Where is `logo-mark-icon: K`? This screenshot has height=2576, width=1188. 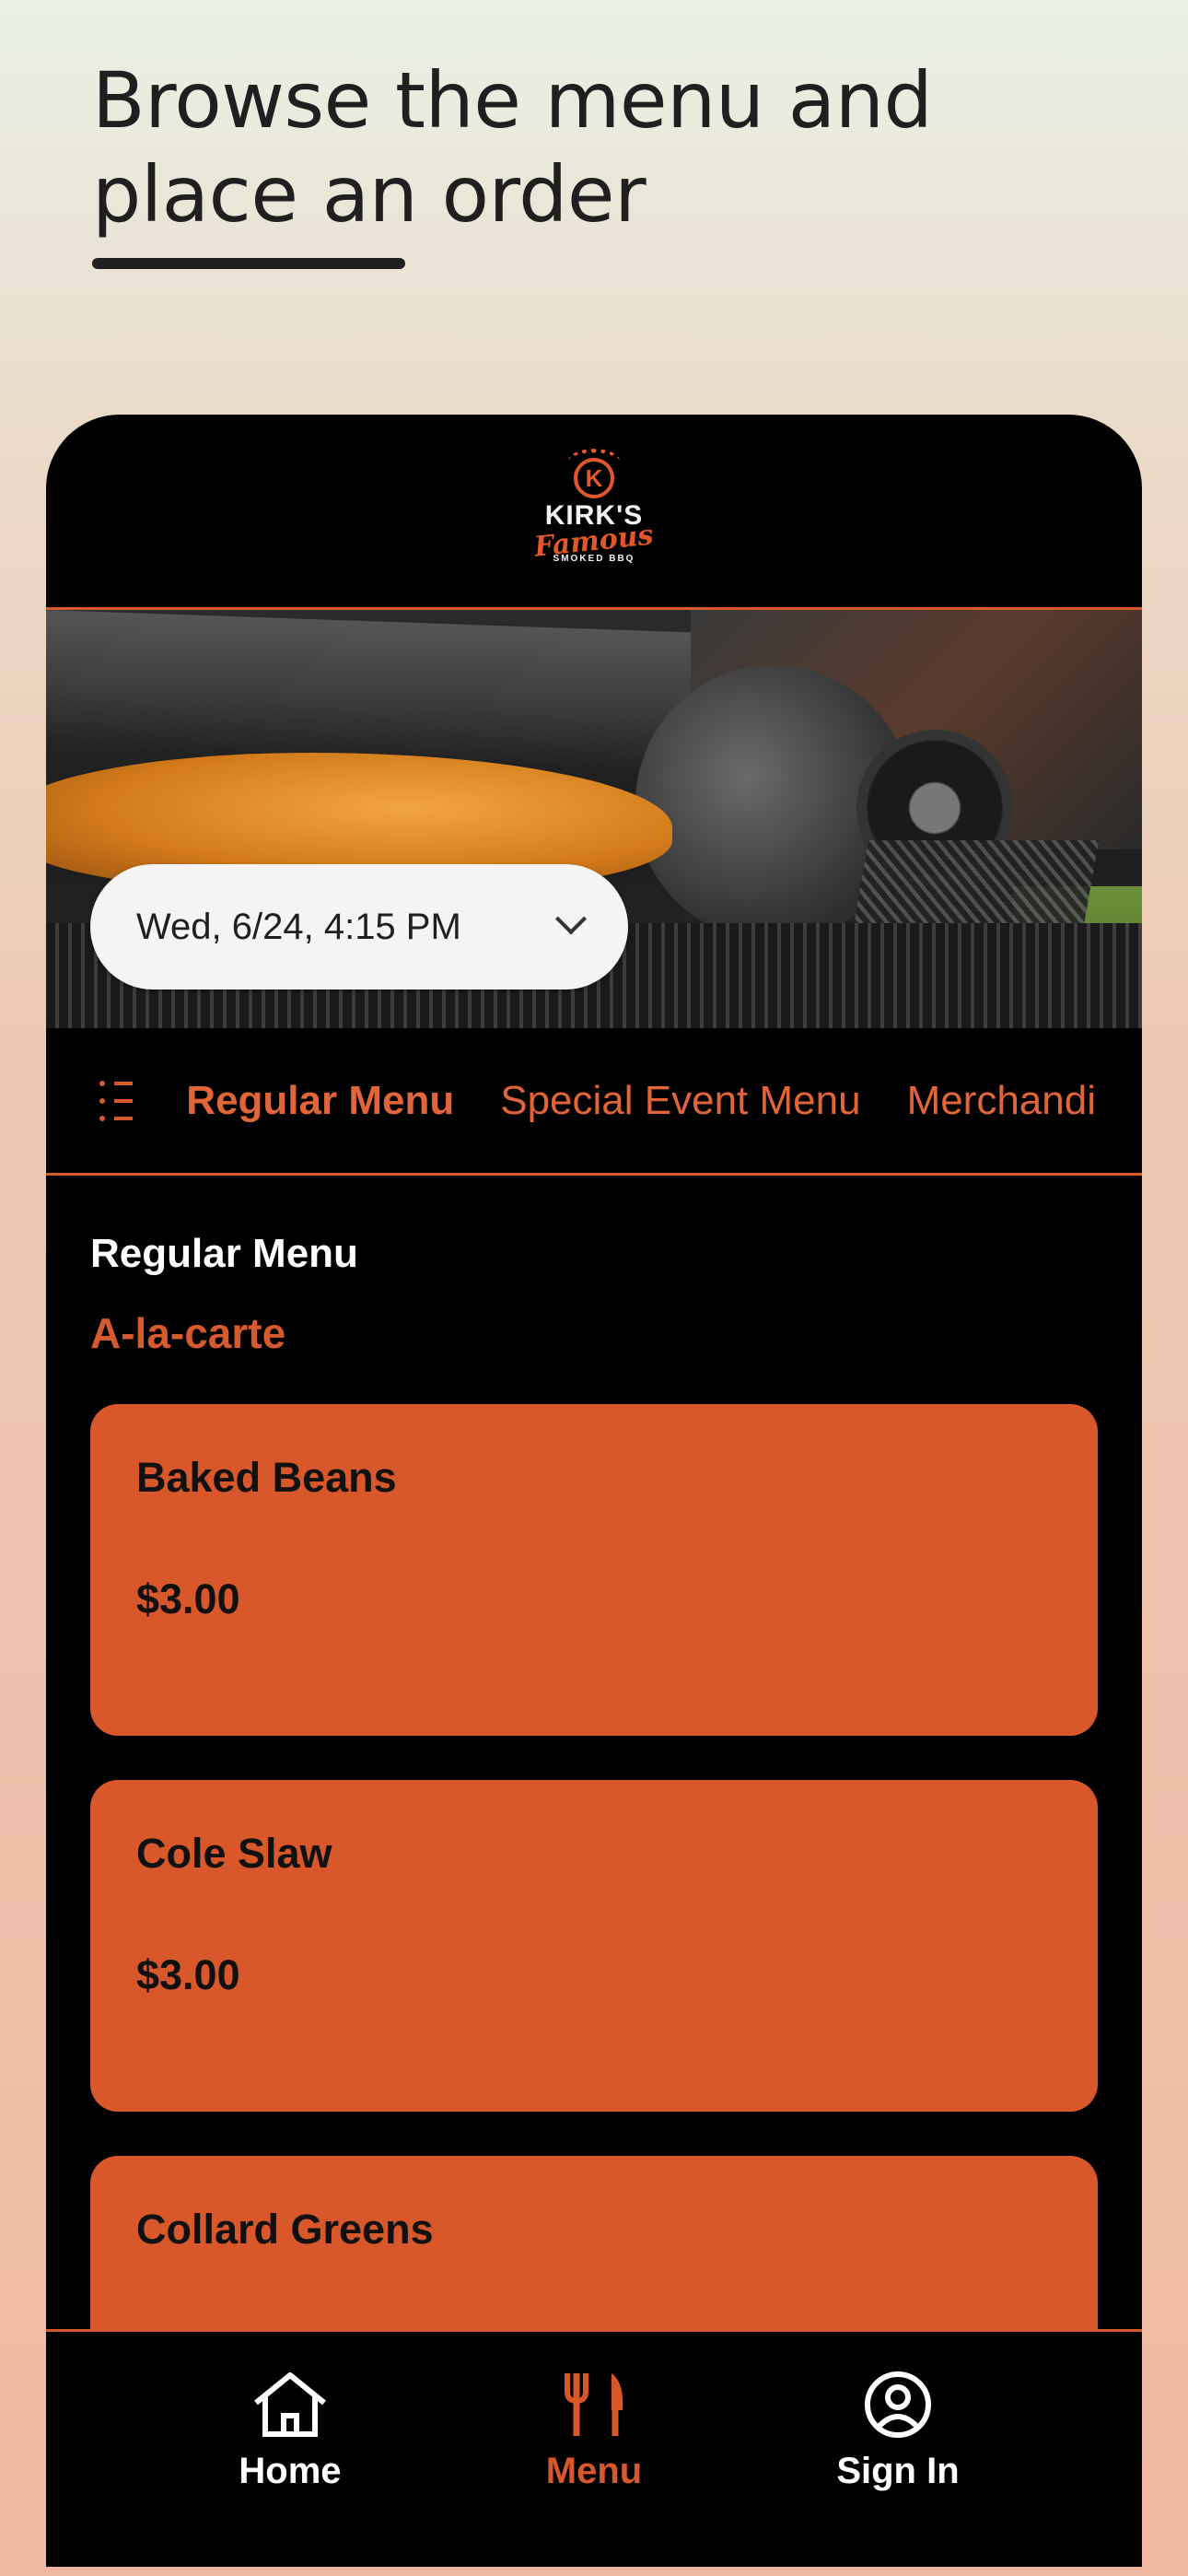
logo-mark-icon: K is located at coordinates (594, 473).